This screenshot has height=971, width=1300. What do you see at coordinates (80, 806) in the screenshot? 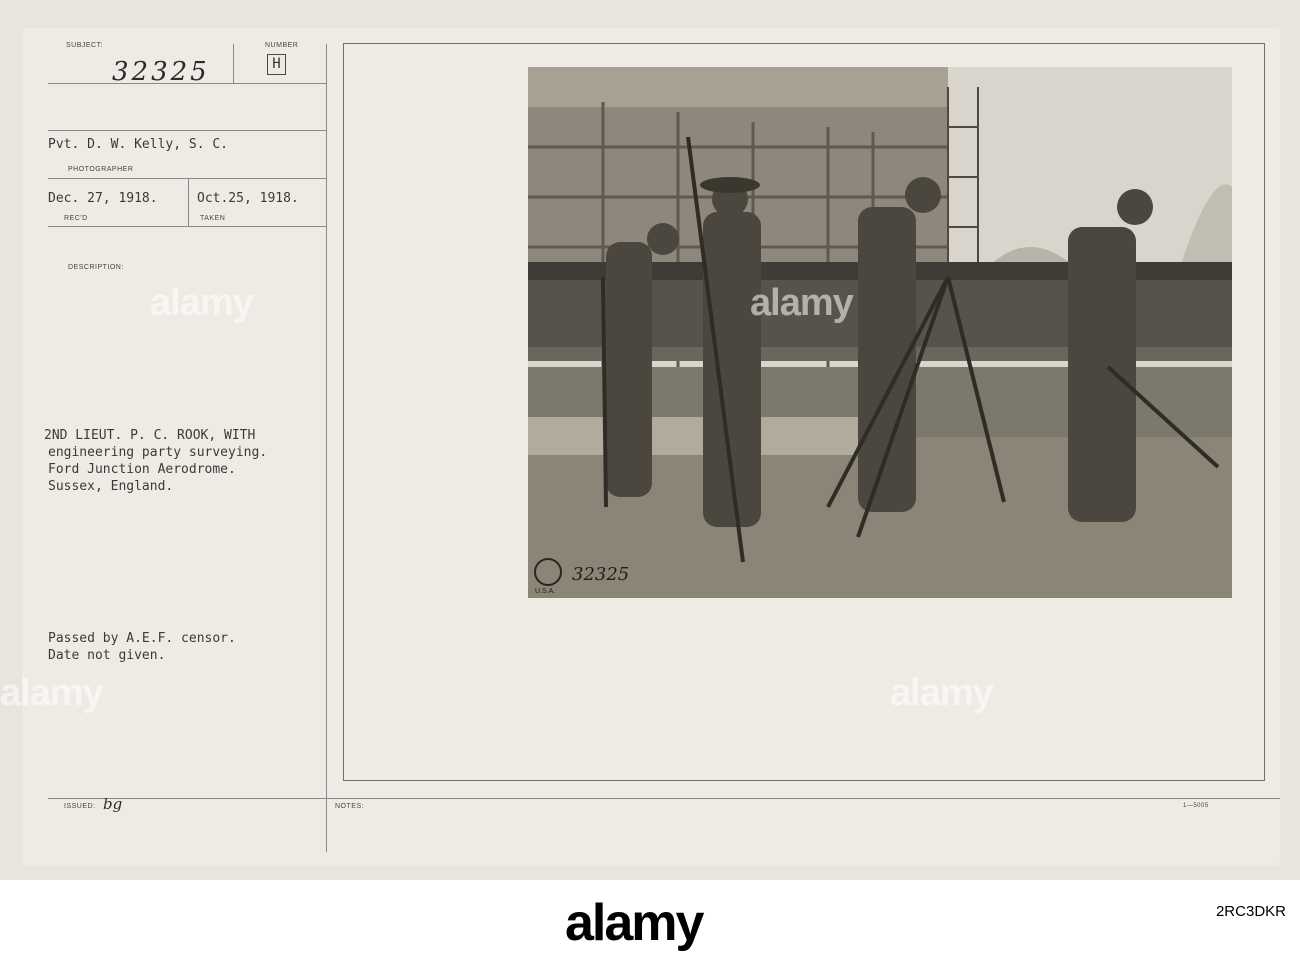
I see `issued-label: ISSUED:` at bounding box center [80, 806].